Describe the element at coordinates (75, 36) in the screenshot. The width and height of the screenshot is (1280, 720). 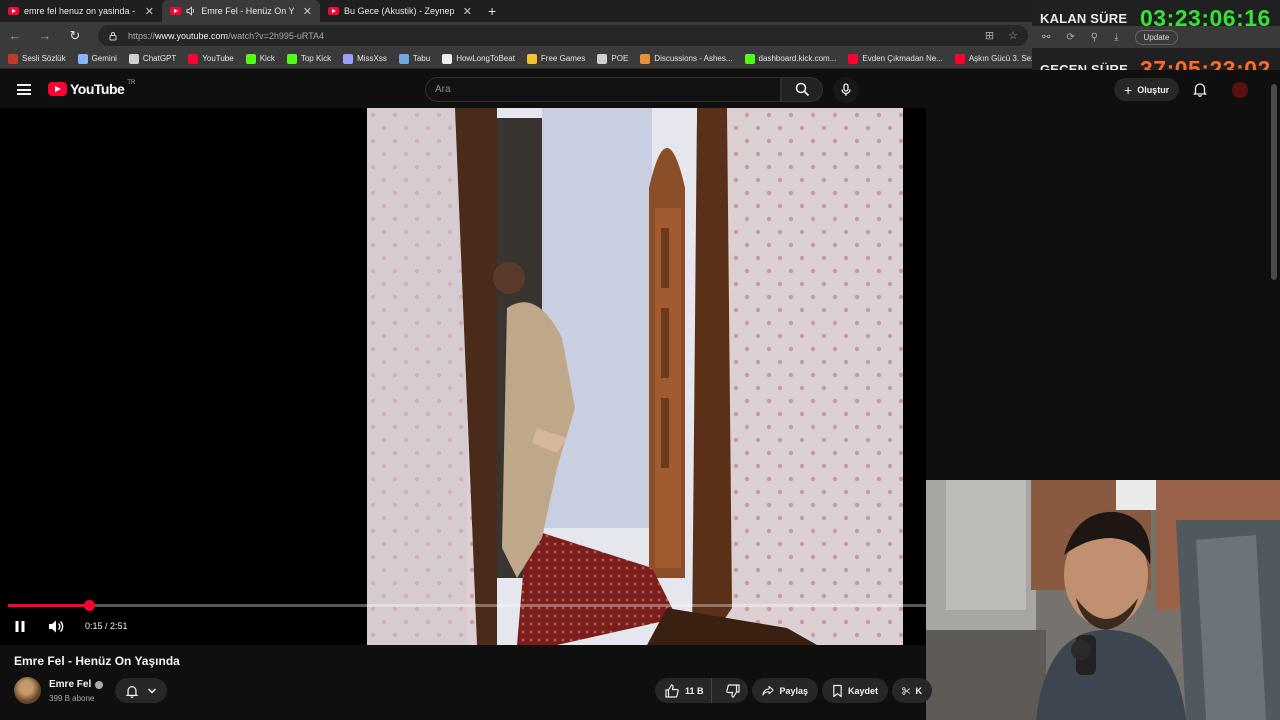
I see `reload-icon: ↻` at that location.